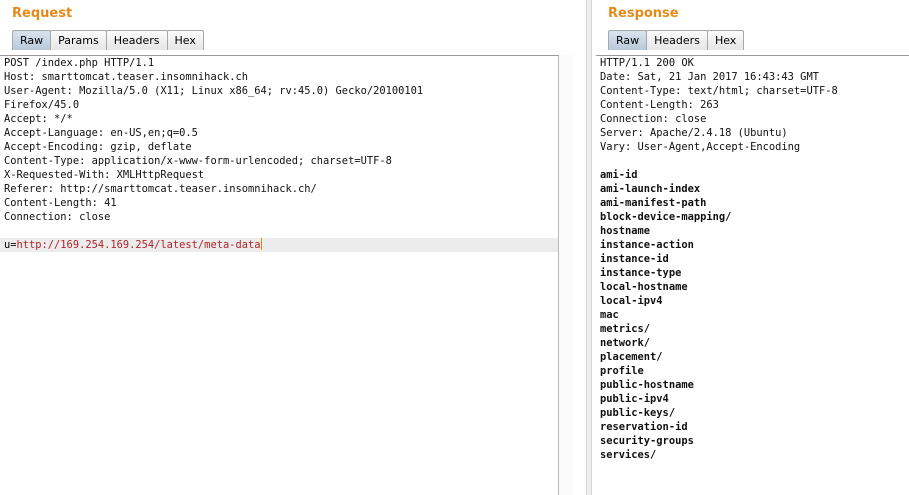 This screenshot has width=909, height=495. I want to click on response-tab-headers: Headers, so click(677, 40).